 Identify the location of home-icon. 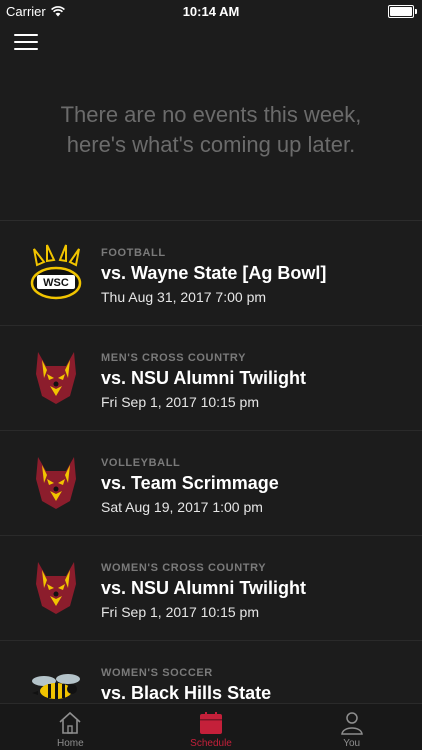
(70, 722).